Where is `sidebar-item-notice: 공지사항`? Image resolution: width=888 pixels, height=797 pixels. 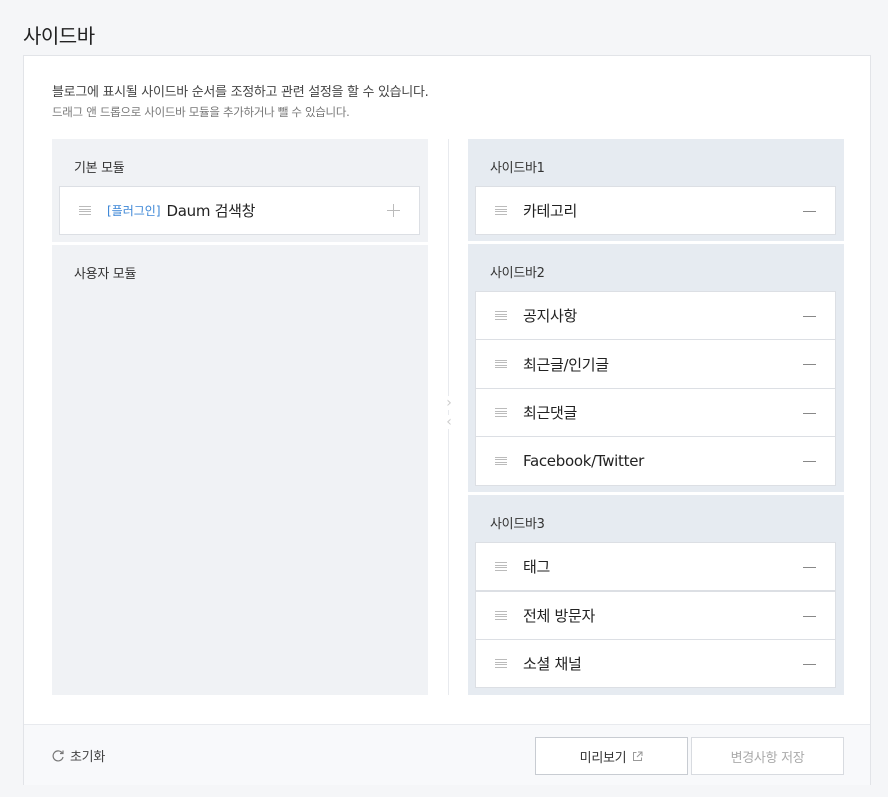
sidebar-item-notice: 공지사항 is located at coordinates (655, 315).